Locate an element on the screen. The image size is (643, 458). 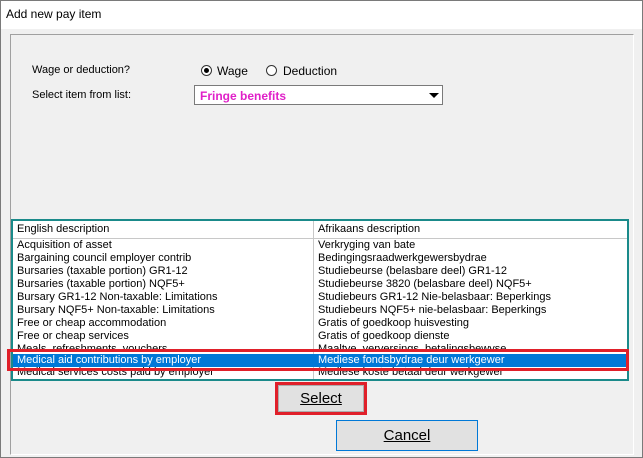
cancel-button: Cancel is located at coordinates (407, 435).